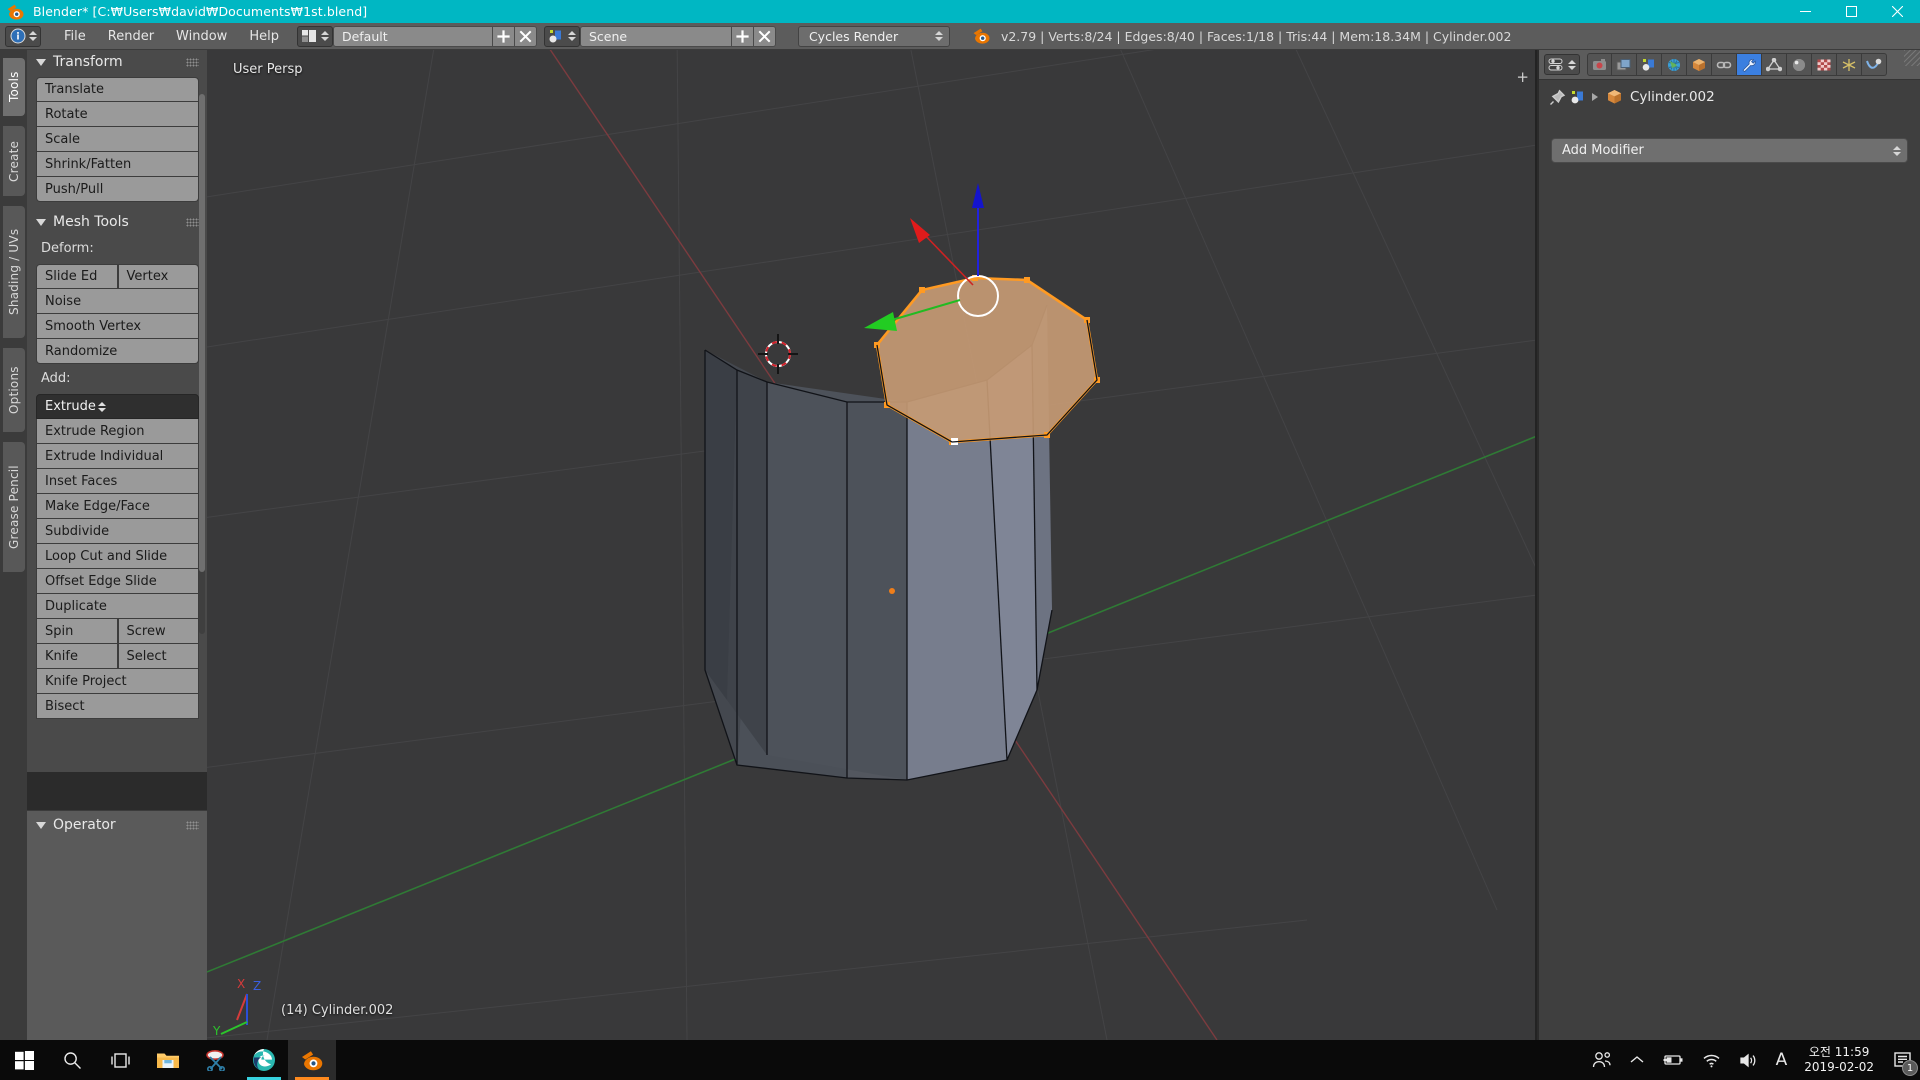  What do you see at coordinates (1557, 97) in the screenshot?
I see `pin-icon` at bounding box center [1557, 97].